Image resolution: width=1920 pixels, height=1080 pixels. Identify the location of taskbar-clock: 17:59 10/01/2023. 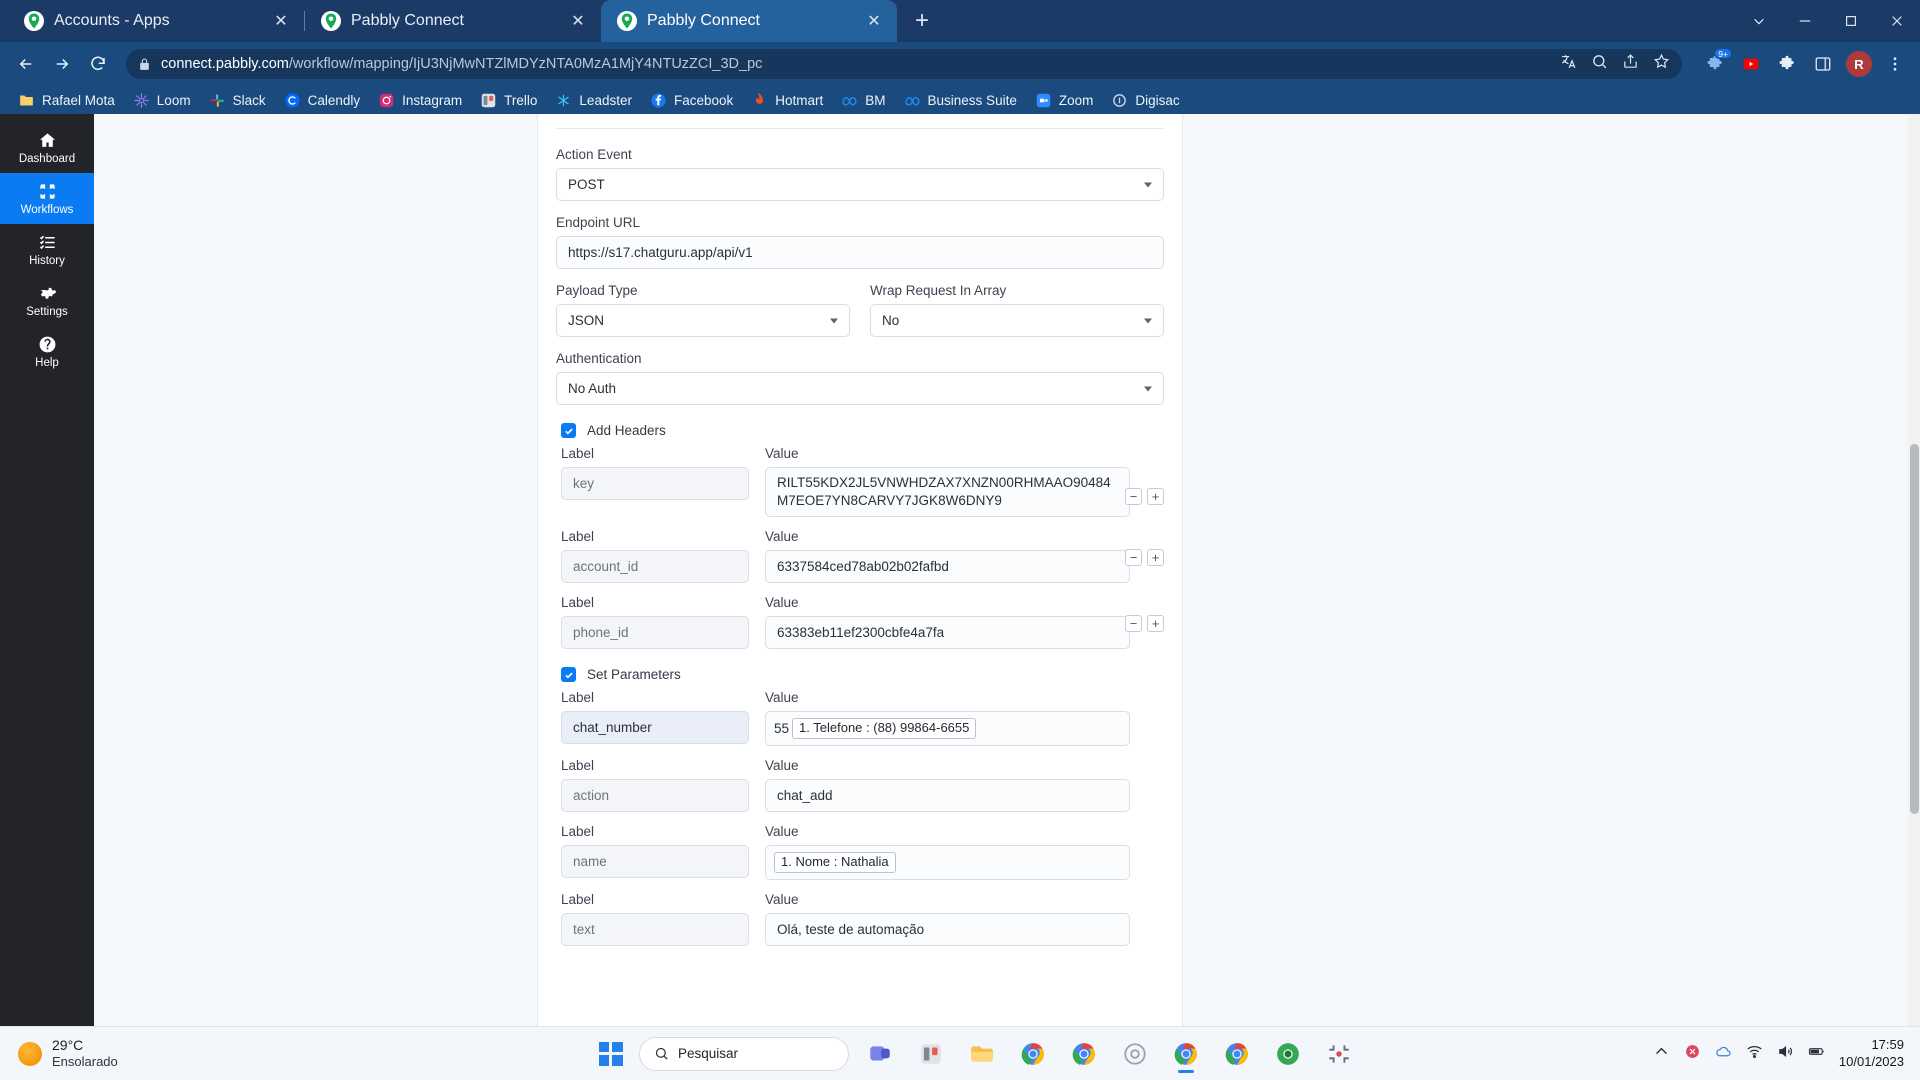
(1871, 1053).